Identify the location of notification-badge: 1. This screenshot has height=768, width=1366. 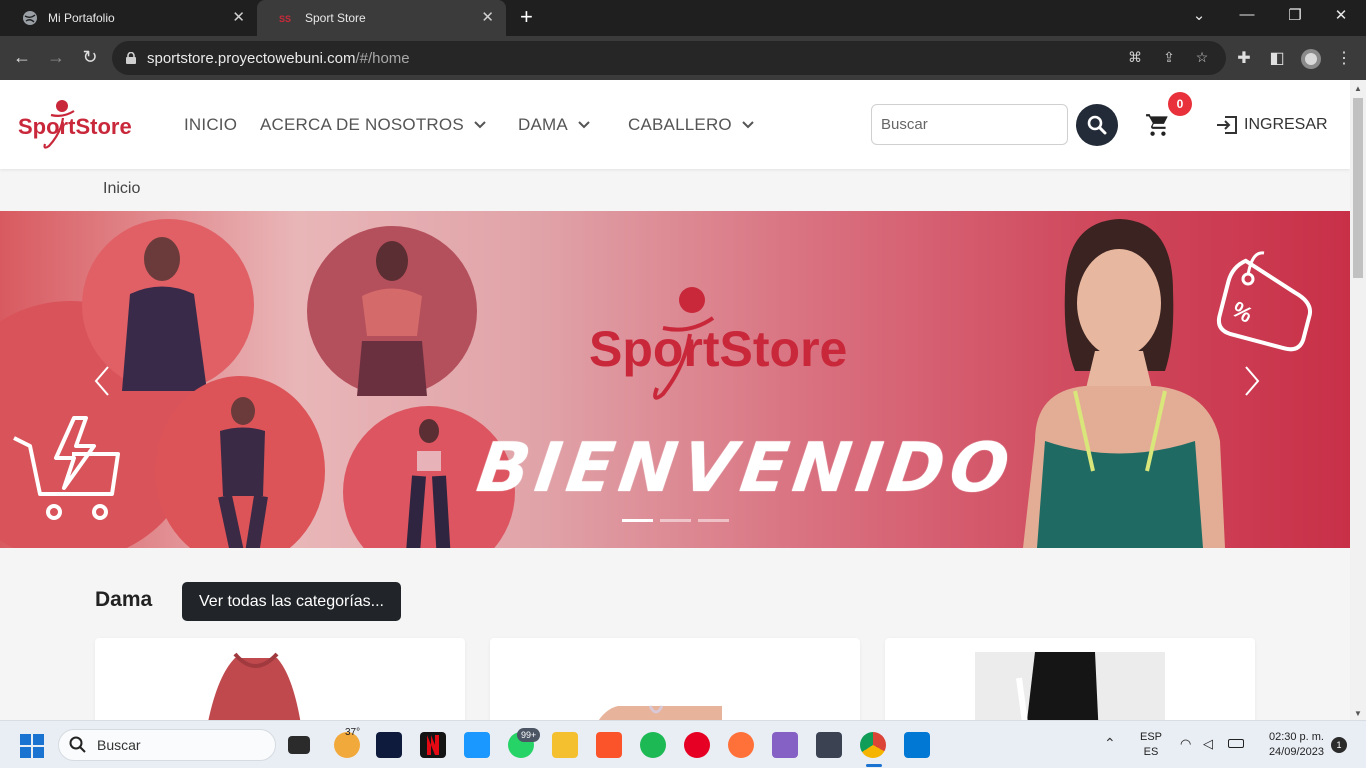
(1339, 745).